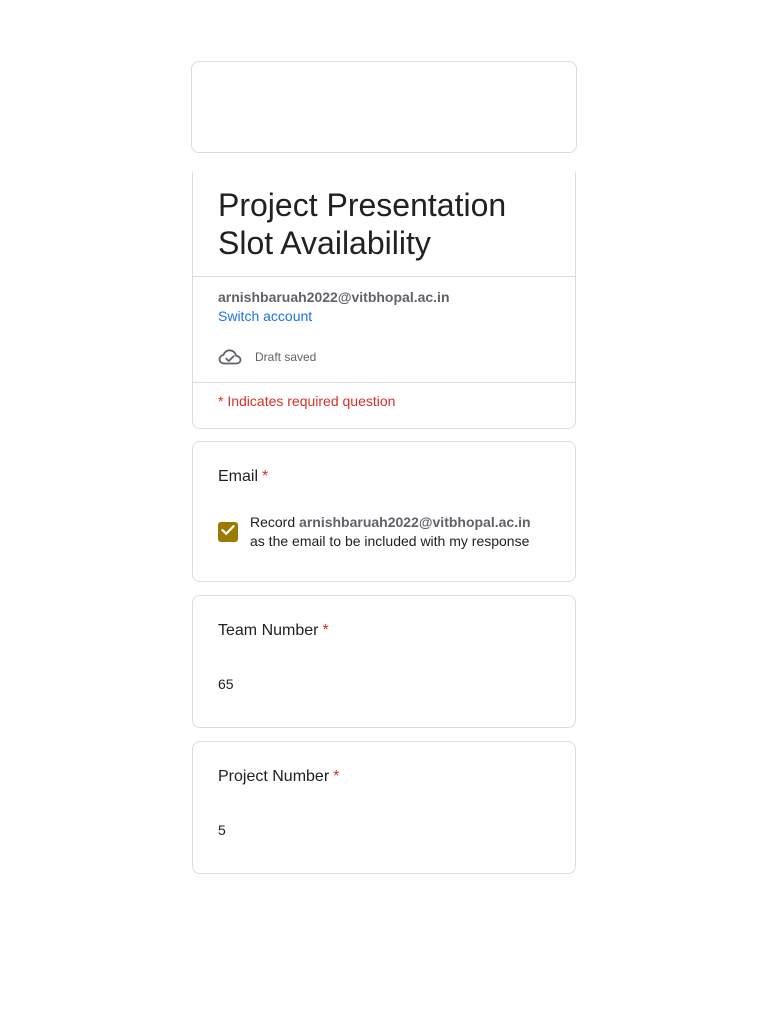 This screenshot has width=768, height=1024. What do you see at coordinates (384, 382) in the screenshot?
I see `header-divider-bottom` at bounding box center [384, 382].